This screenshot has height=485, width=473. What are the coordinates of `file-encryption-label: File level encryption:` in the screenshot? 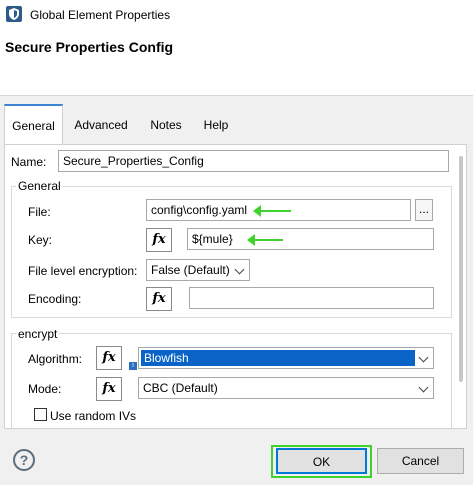 It's located at (83, 271).